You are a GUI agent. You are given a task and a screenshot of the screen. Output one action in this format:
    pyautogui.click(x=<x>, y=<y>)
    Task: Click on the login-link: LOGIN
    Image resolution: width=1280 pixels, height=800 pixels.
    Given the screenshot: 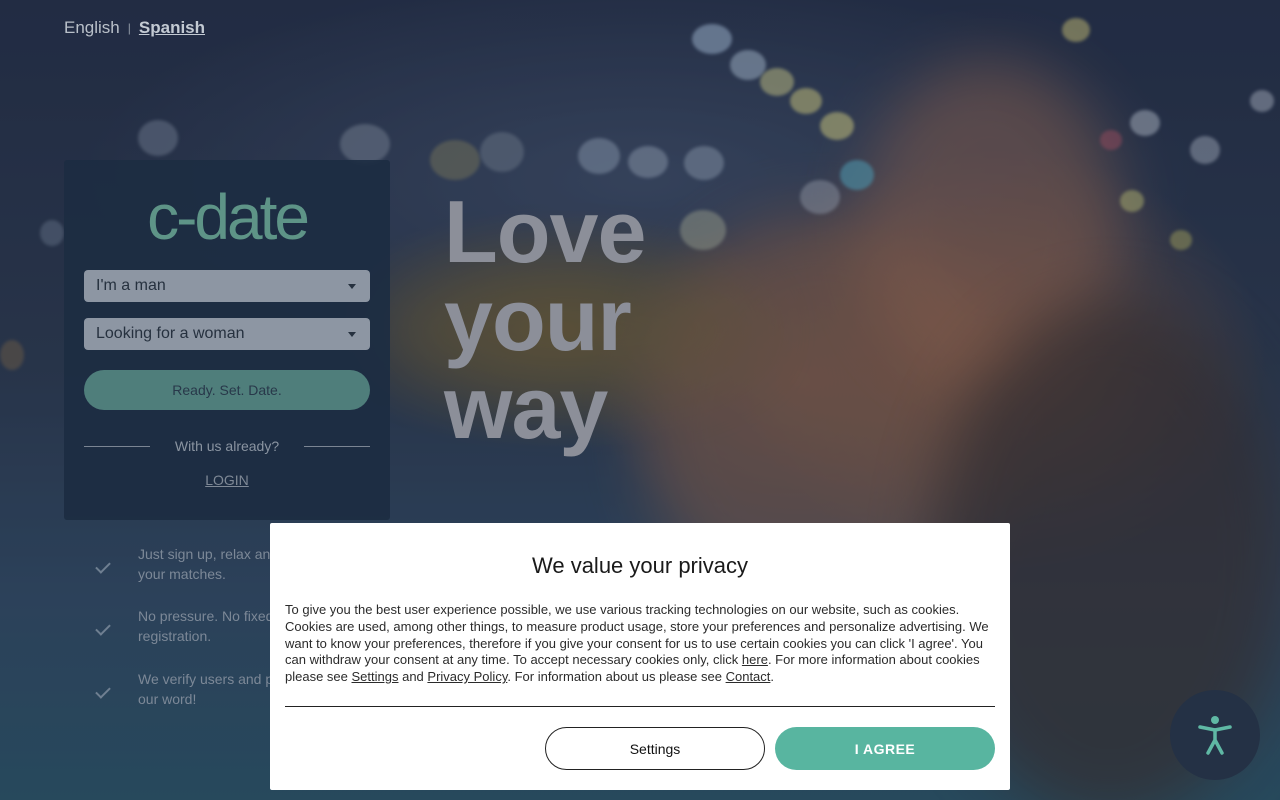 What is the action you would take?
    pyautogui.click(x=227, y=480)
    